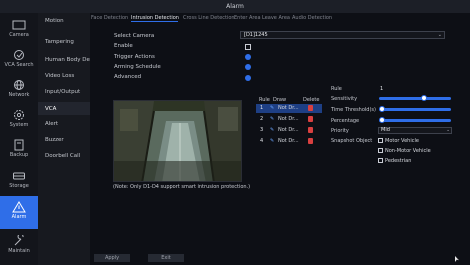 The height and width of the screenshot is (265, 470). I want to click on gear-icon, so click(19, 115).